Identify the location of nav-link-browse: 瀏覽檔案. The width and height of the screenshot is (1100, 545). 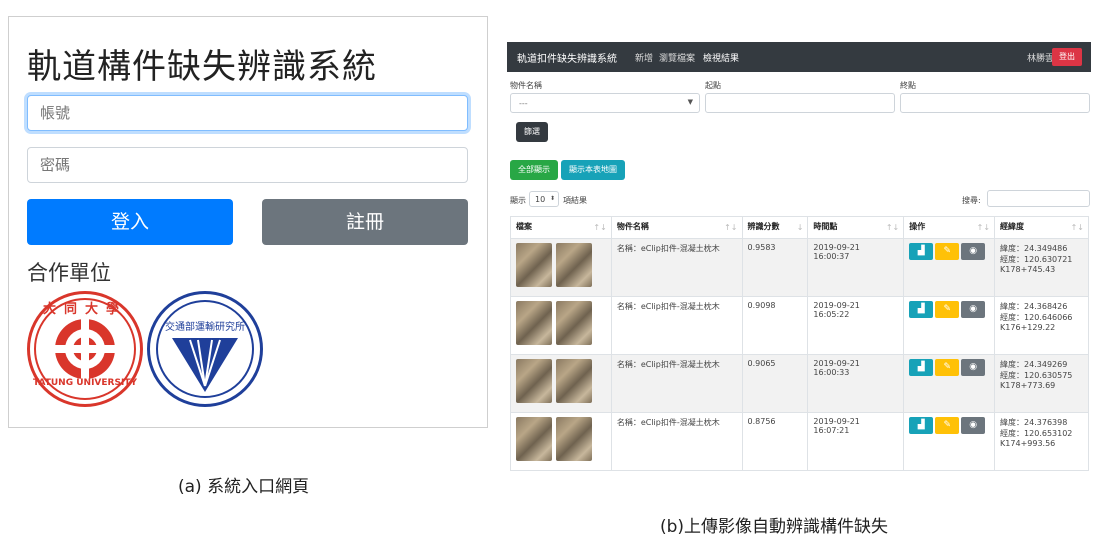
(677, 57).